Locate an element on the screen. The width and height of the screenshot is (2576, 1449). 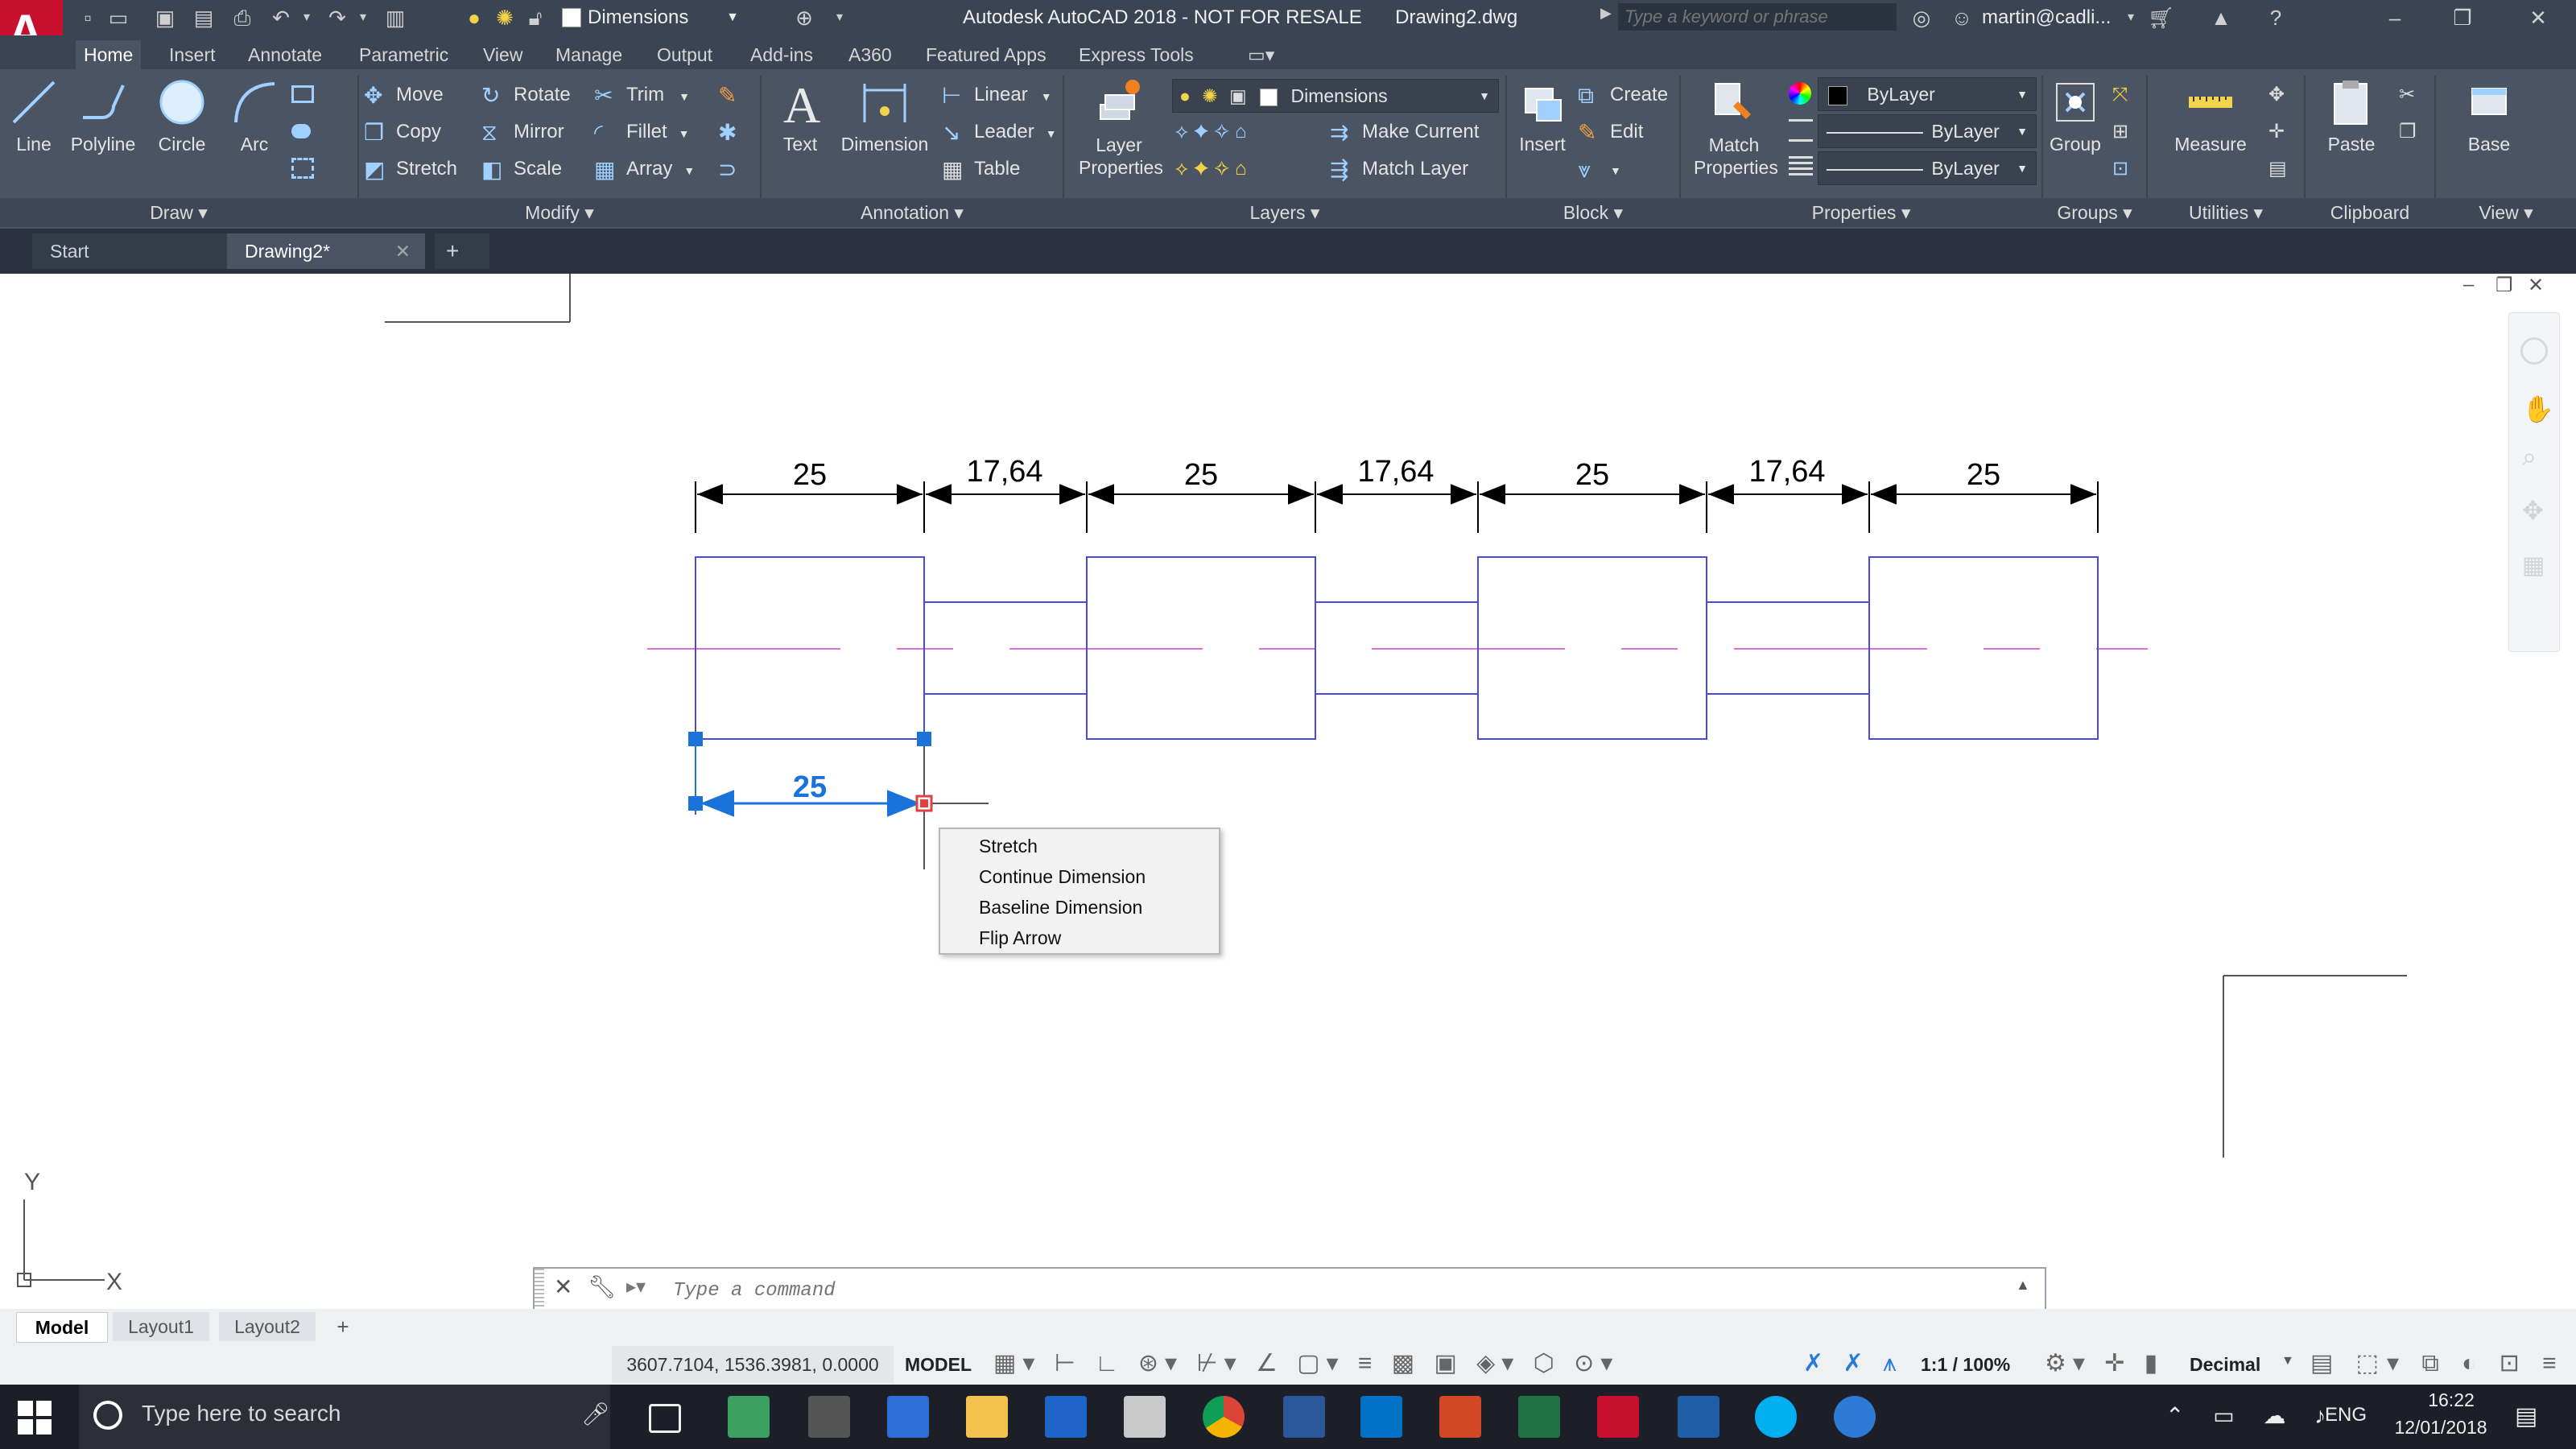
copy-button: ❐ Copy is located at coordinates (402, 132).